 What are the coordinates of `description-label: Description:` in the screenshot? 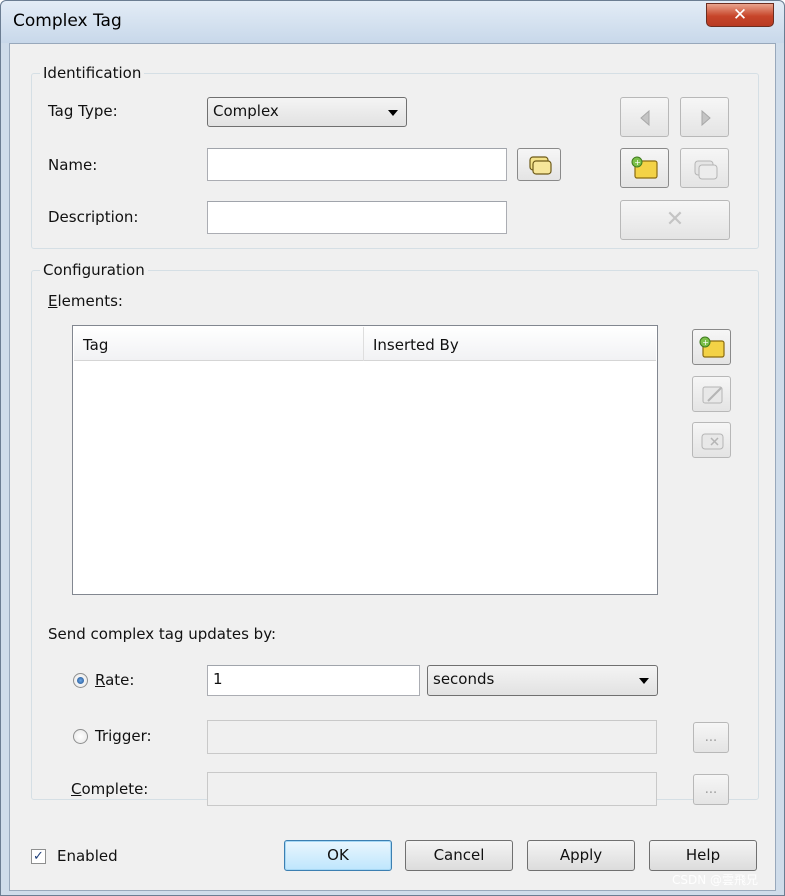 It's located at (93, 217).